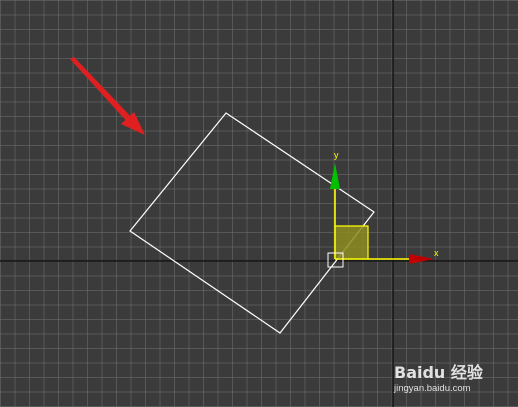 The width and height of the screenshot is (518, 407). I want to click on annotation-arrow, so click(107, 96).